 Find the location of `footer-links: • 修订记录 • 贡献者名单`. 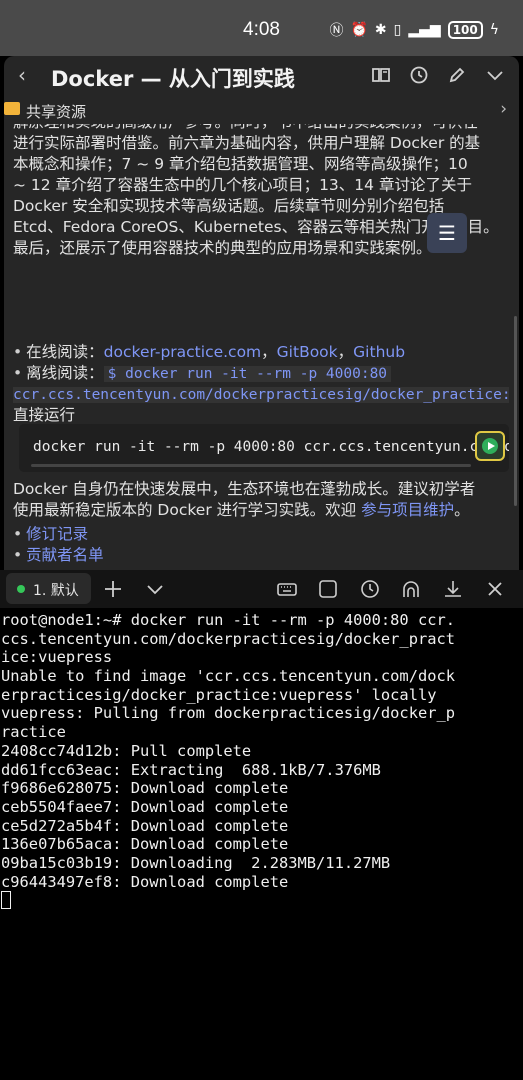

footer-links: • 修订记录 • 贡献者名单 is located at coordinates (58, 544).